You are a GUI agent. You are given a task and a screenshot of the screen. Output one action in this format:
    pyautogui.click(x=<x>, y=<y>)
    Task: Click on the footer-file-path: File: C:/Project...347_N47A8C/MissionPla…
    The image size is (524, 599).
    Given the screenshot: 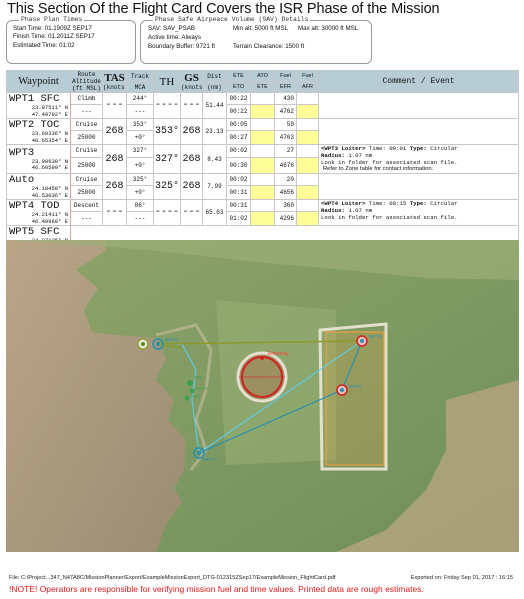 What is the action you would take?
    pyautogui.click(x=172, y=578)
    